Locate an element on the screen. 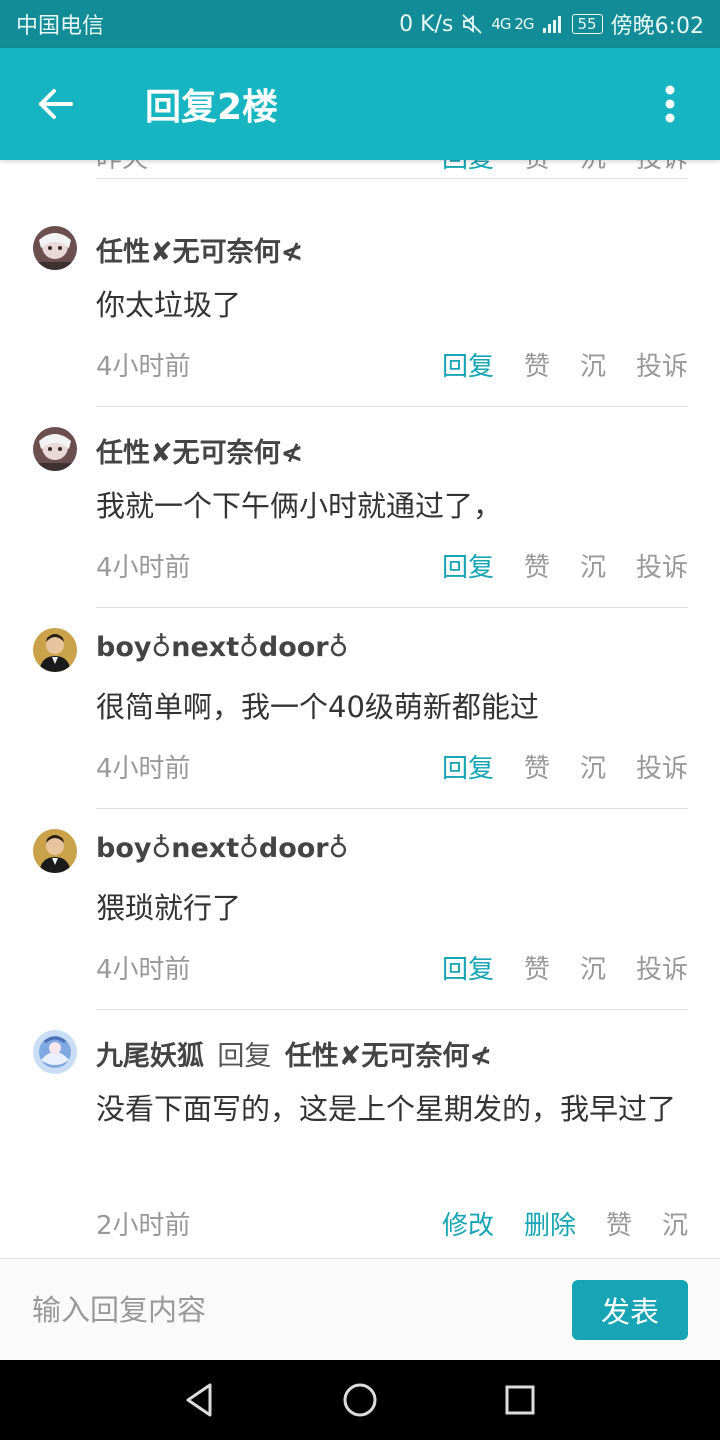 The height and width of the screenshot is (1440, 720). system-nav-bar is located at coordinates (360, 1400).